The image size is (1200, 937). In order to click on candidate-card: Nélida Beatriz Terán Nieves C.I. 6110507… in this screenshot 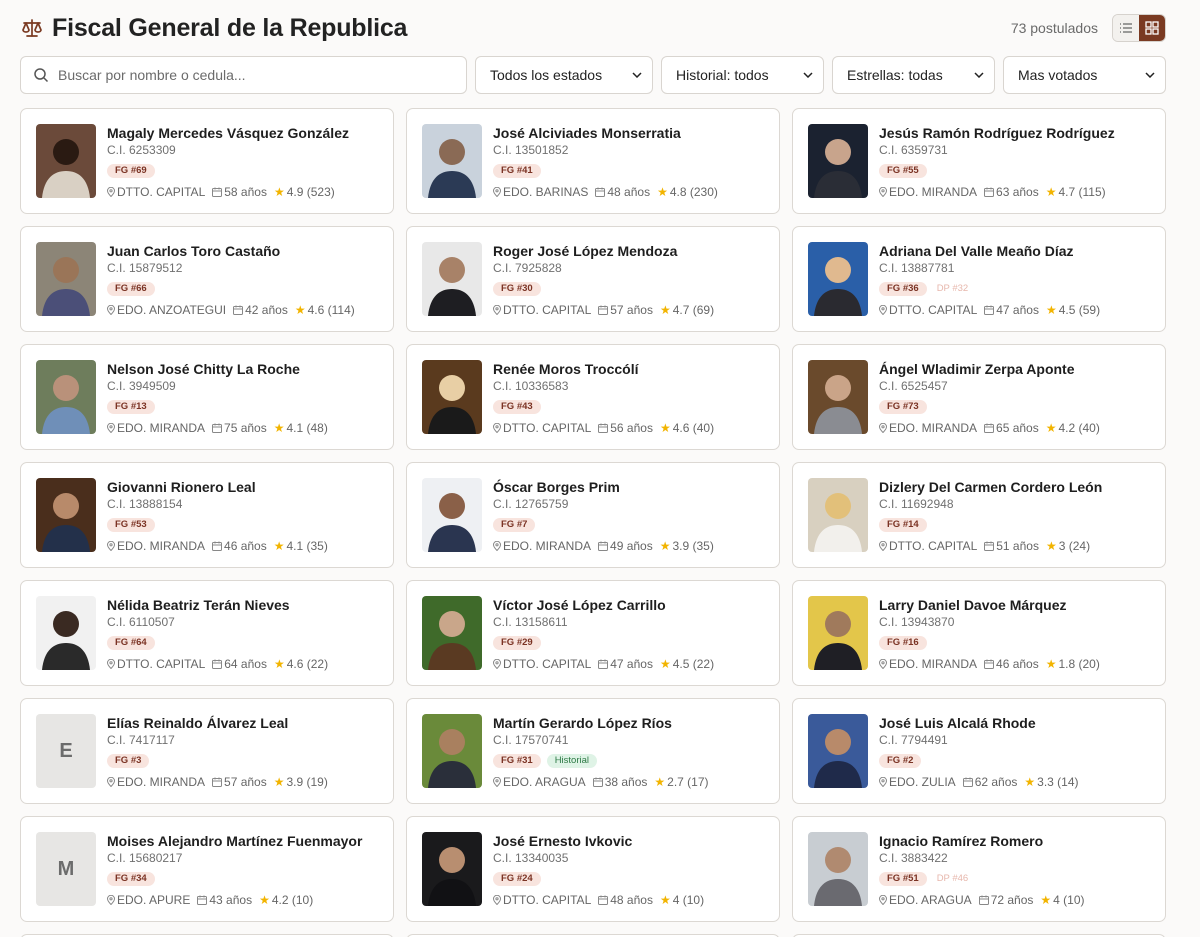, I will do `click(207, 633)`.